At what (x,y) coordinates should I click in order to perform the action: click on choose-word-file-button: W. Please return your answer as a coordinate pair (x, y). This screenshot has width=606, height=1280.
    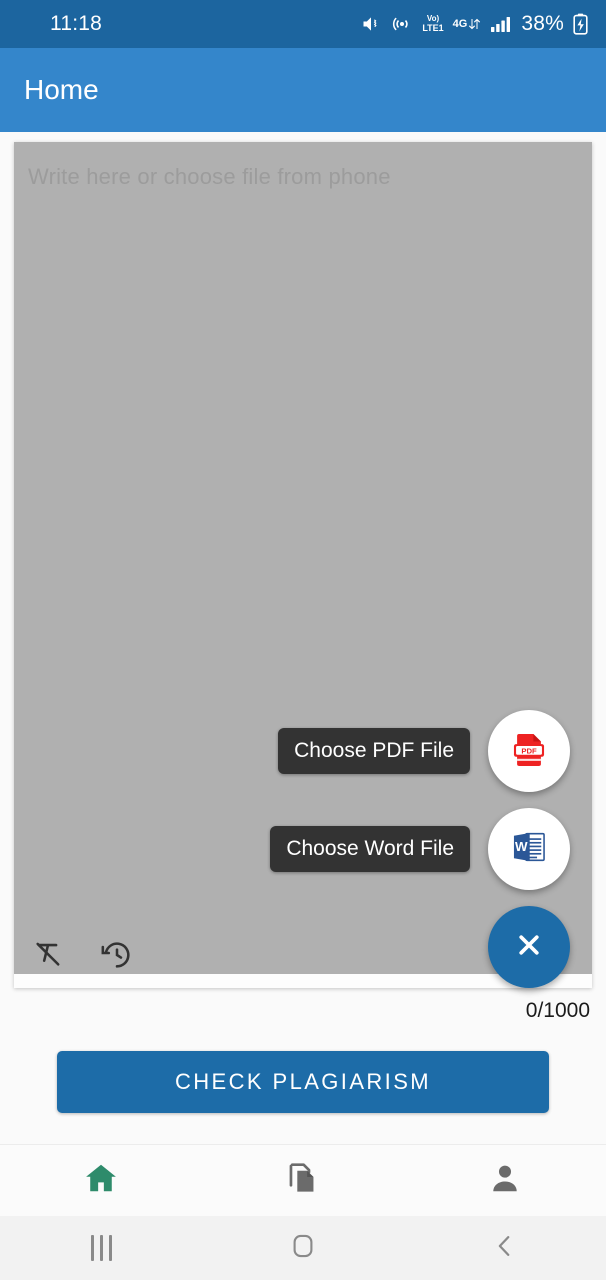
    Looking at the image, I should click on (529, 849).